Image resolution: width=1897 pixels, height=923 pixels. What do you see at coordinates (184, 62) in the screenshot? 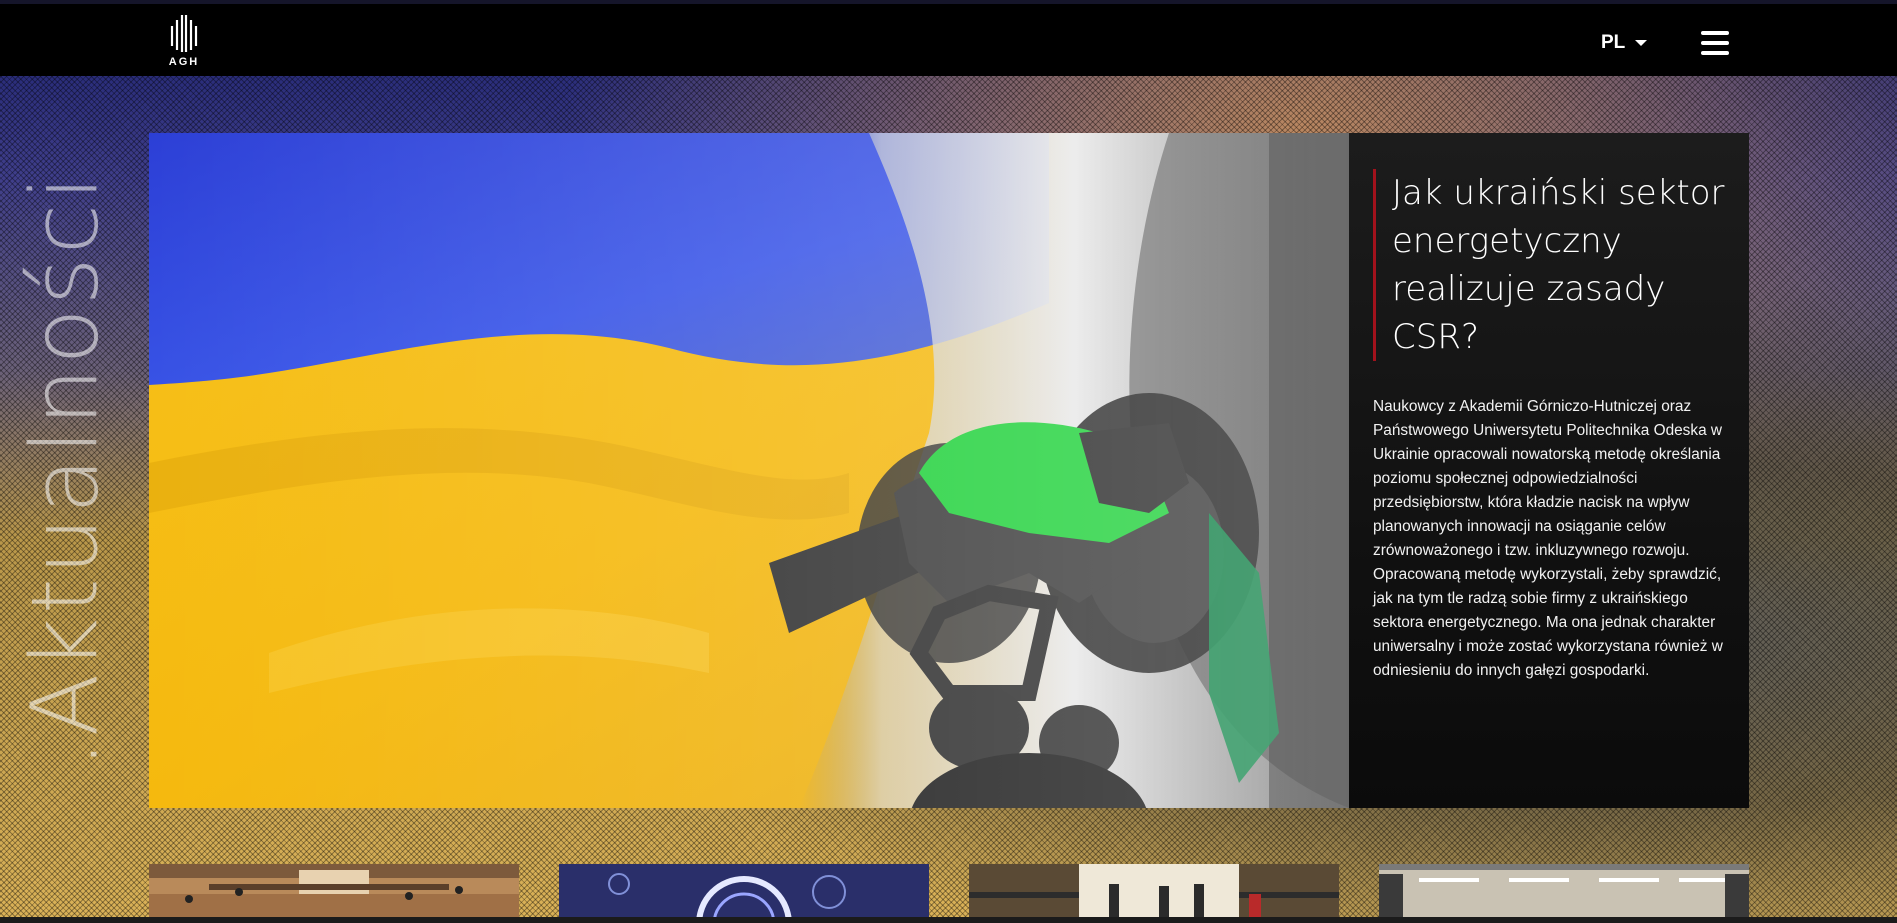
I see `logo-label: AGH` at bounding box center [184, 62].